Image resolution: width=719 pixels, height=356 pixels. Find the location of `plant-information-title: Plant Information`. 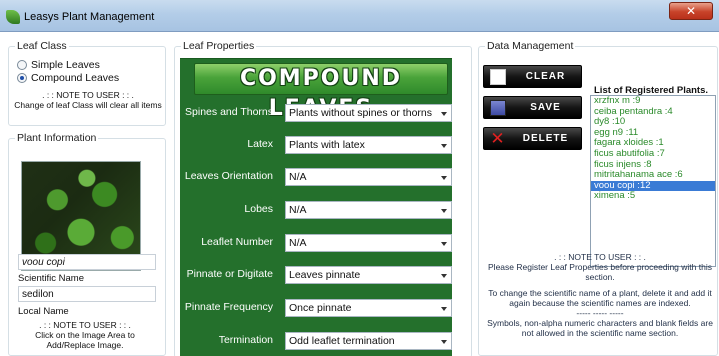

plant-information-title: Plant Information is located at coordinates (57, 138).